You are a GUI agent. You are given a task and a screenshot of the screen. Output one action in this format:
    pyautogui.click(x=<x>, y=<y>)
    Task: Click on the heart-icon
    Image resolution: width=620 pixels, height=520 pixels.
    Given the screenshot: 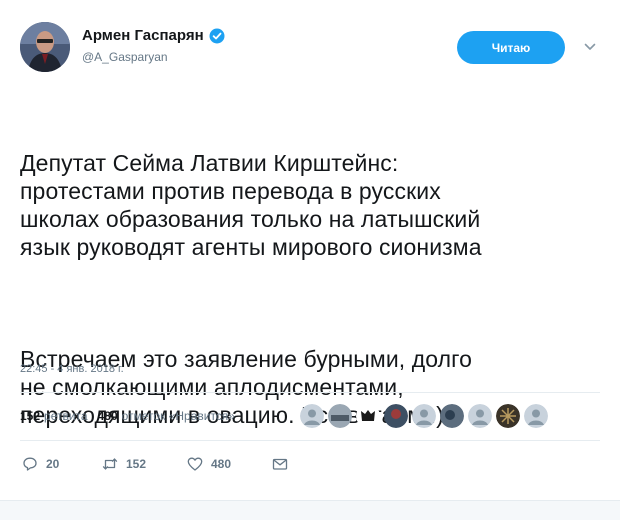 What is the action you would take?
    pyautogui.click(x=195, y=464)
    